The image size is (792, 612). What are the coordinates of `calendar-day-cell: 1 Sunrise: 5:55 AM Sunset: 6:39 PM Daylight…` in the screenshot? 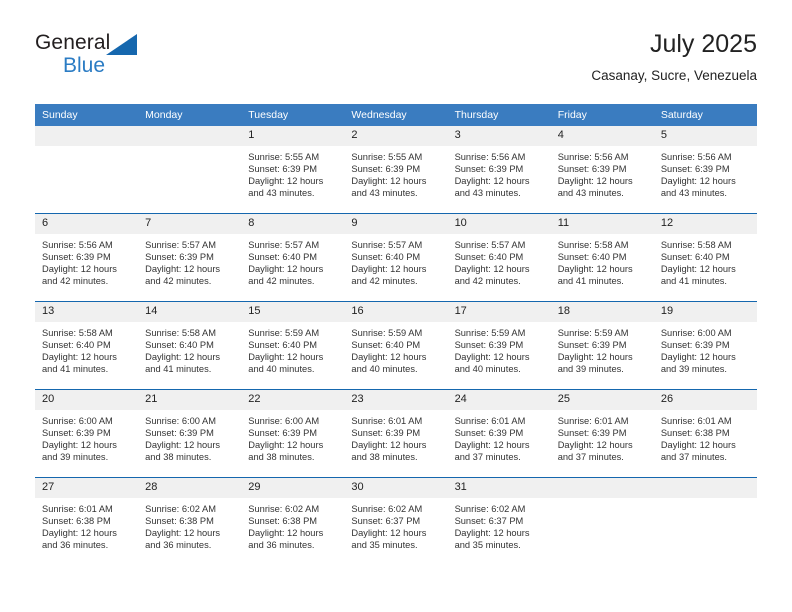 It's located at (293, 170).